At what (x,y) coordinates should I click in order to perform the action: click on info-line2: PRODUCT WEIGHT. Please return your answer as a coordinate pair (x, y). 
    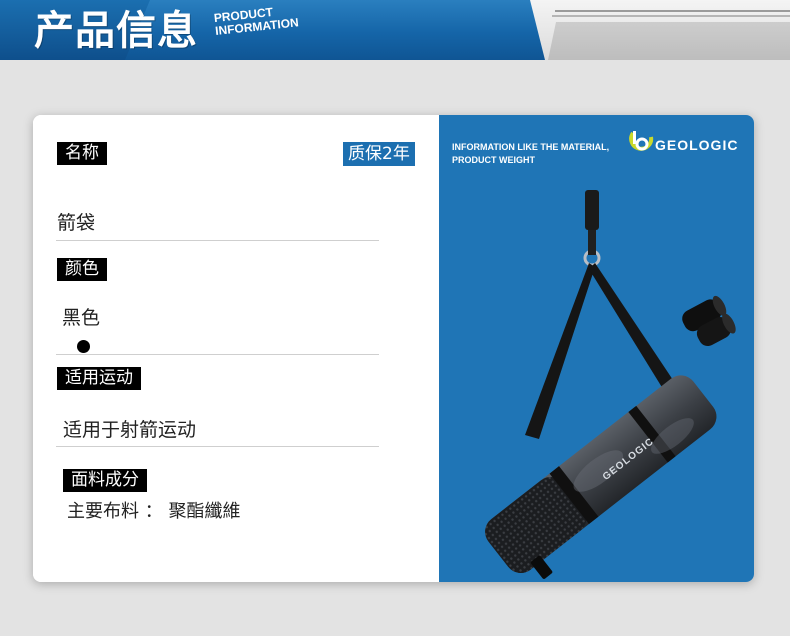
    Looking at the image, I should click on (493, 160).